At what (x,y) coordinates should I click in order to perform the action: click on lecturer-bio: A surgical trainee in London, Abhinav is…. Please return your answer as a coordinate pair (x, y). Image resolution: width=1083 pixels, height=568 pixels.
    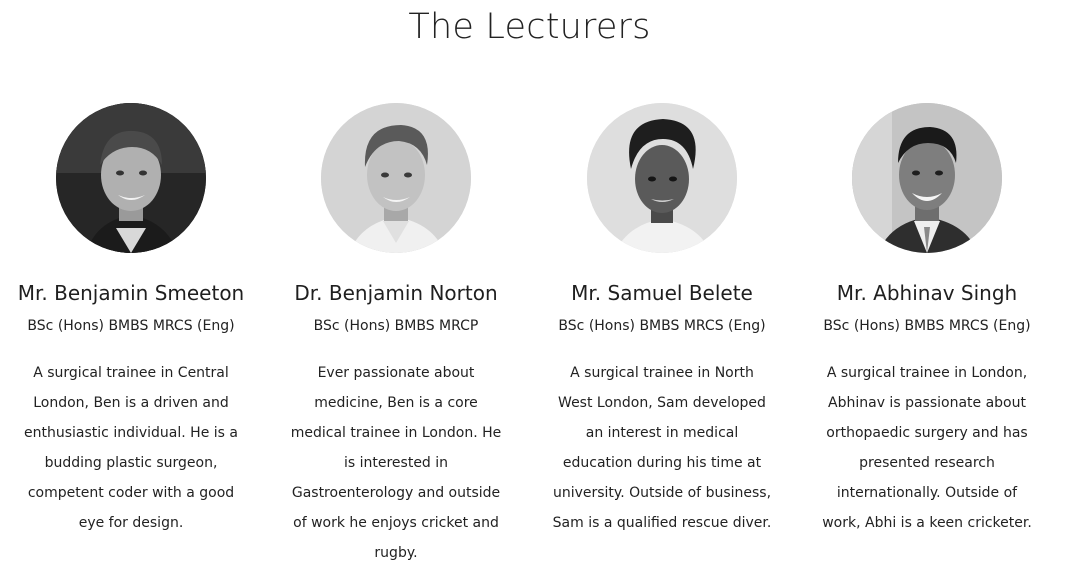
    Looking at the image, I should click on (927, 448).